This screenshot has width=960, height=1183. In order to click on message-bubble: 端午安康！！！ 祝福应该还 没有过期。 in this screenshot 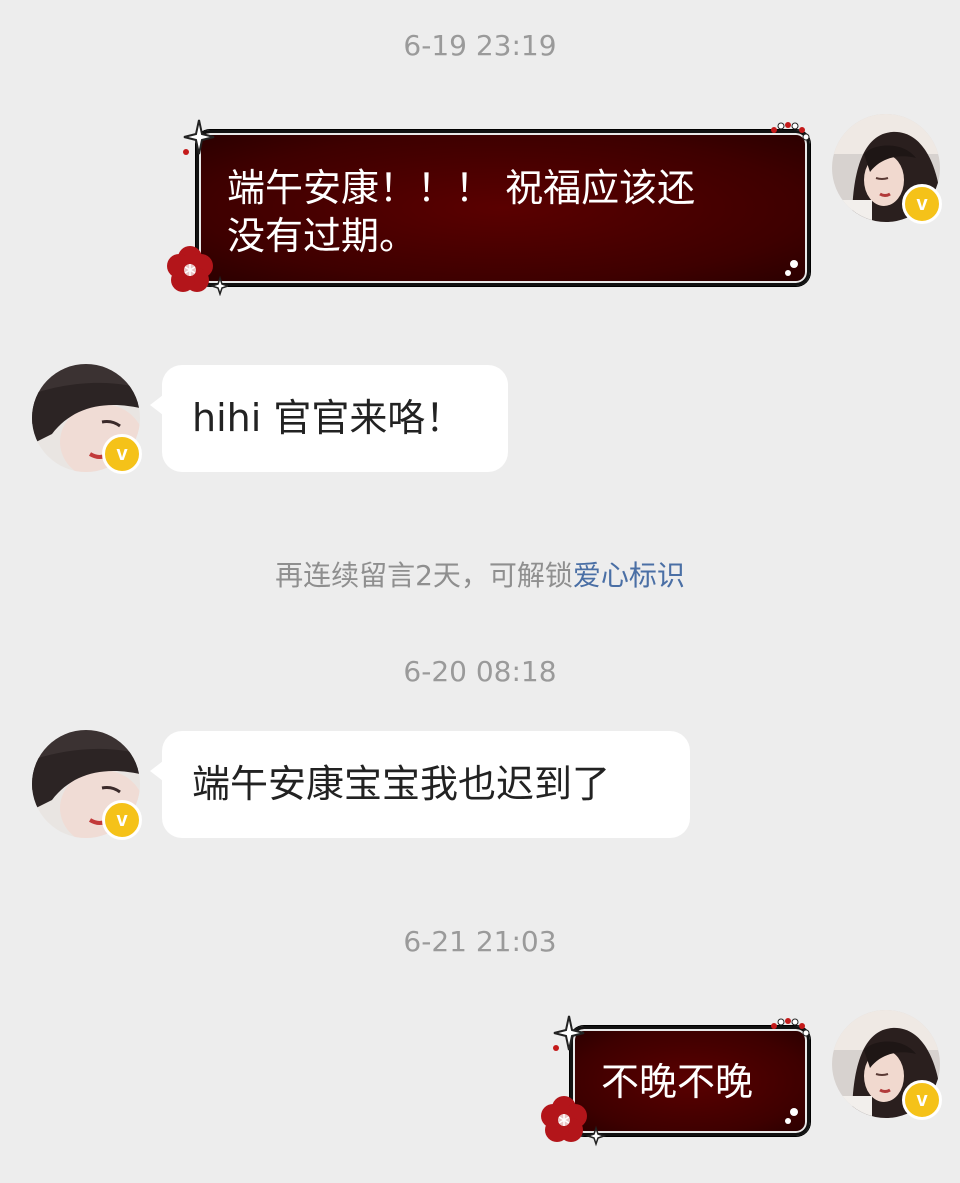, I will do `click(503, 208)`.